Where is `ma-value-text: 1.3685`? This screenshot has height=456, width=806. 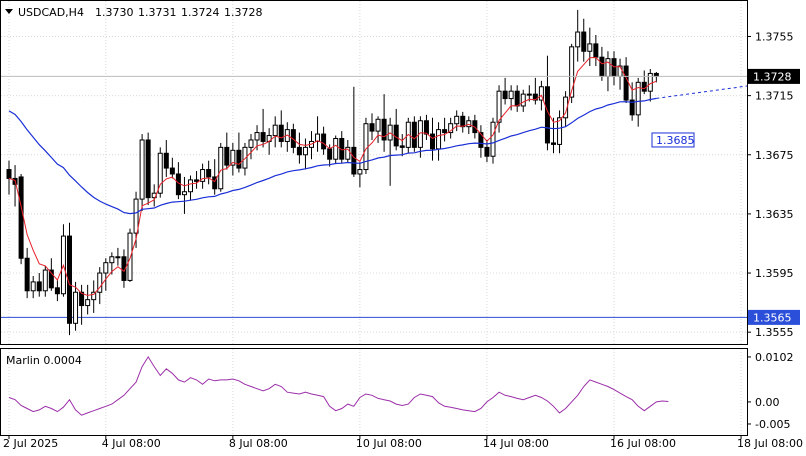
ma-value-text: 1.3685 is located at coordinates (675, 140).